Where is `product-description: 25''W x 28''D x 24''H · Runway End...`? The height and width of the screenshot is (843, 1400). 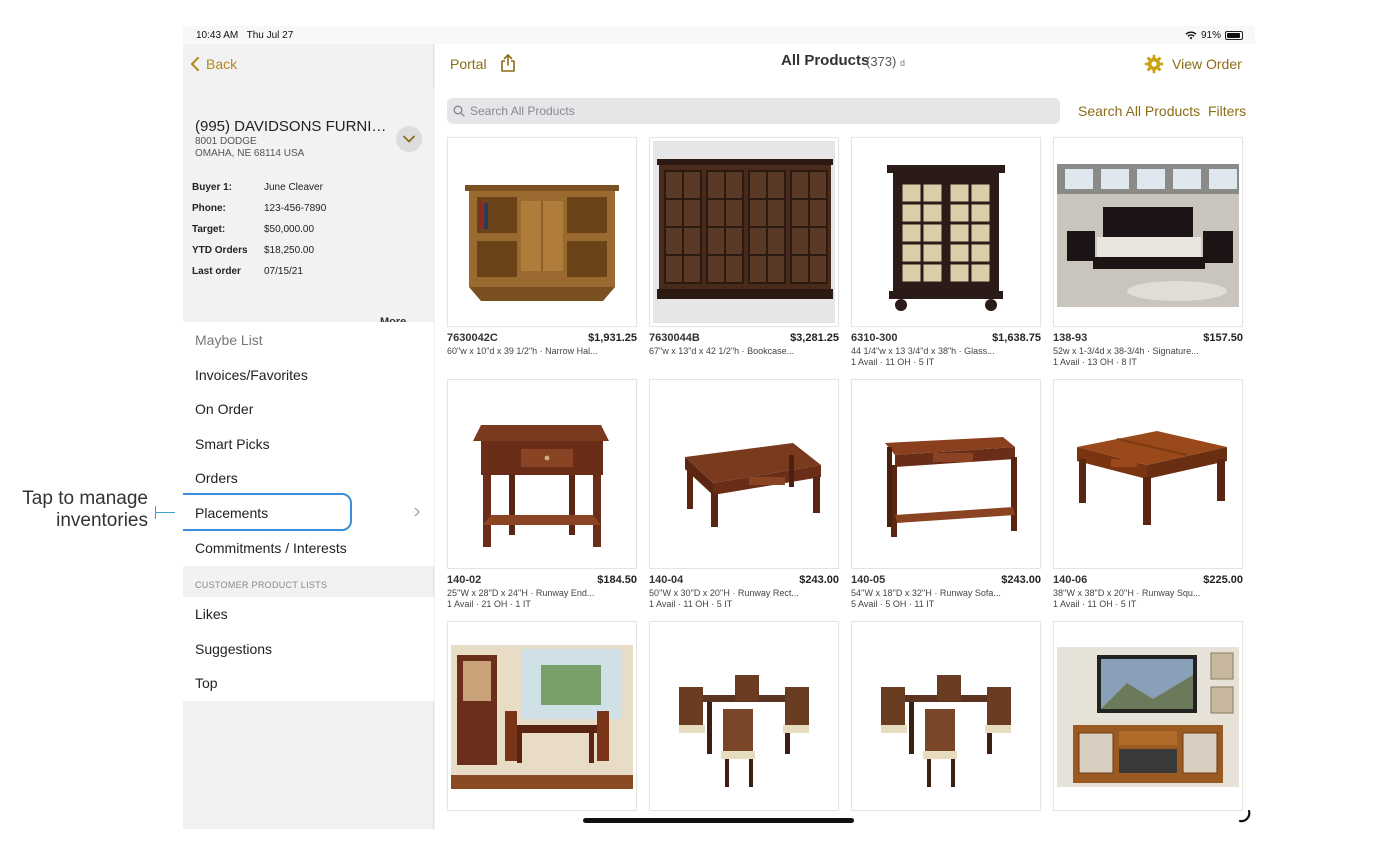 product-description: 25''W x 28''D x 24''H · Runway End... is located at coordinates (521, 593).